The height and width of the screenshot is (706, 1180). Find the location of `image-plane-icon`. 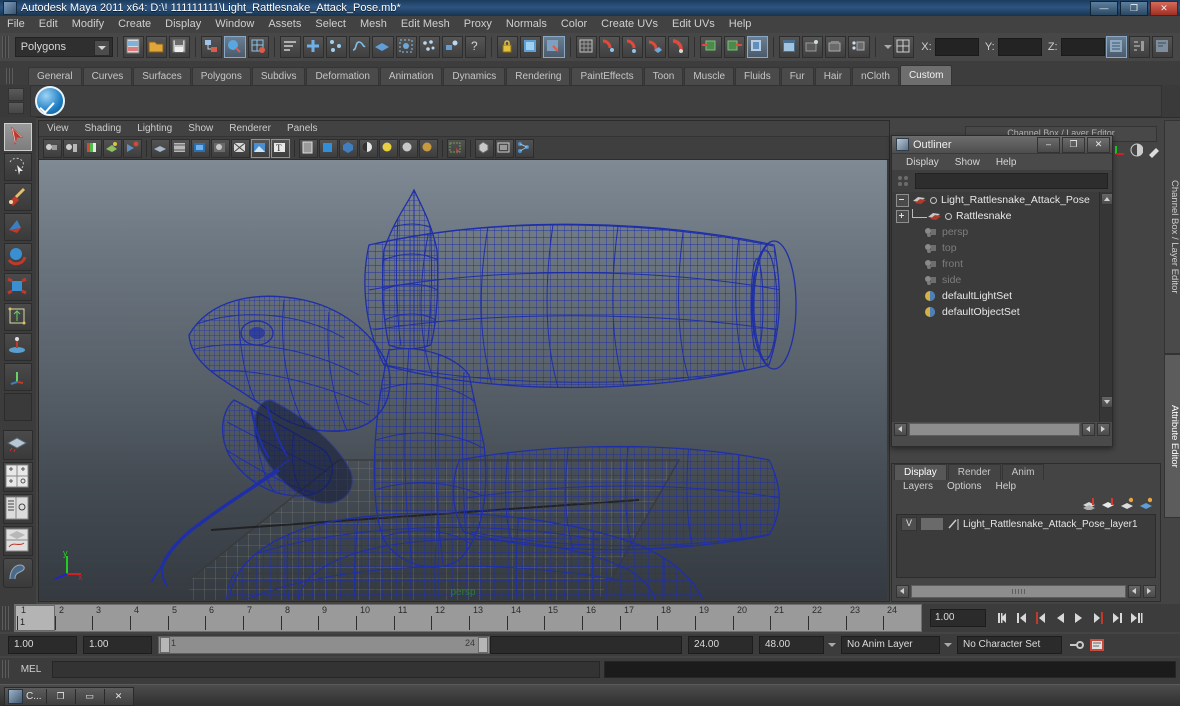

image-plane-icon is located at coordinates (112, 148).